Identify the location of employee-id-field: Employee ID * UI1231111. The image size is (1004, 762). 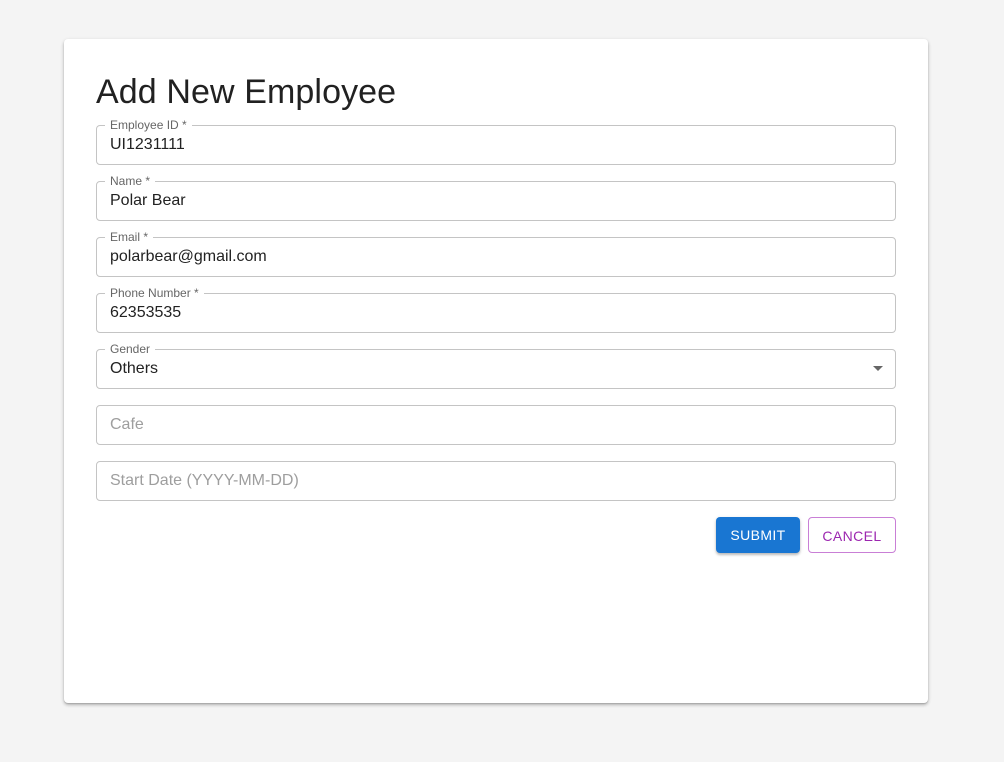
(496, 141).